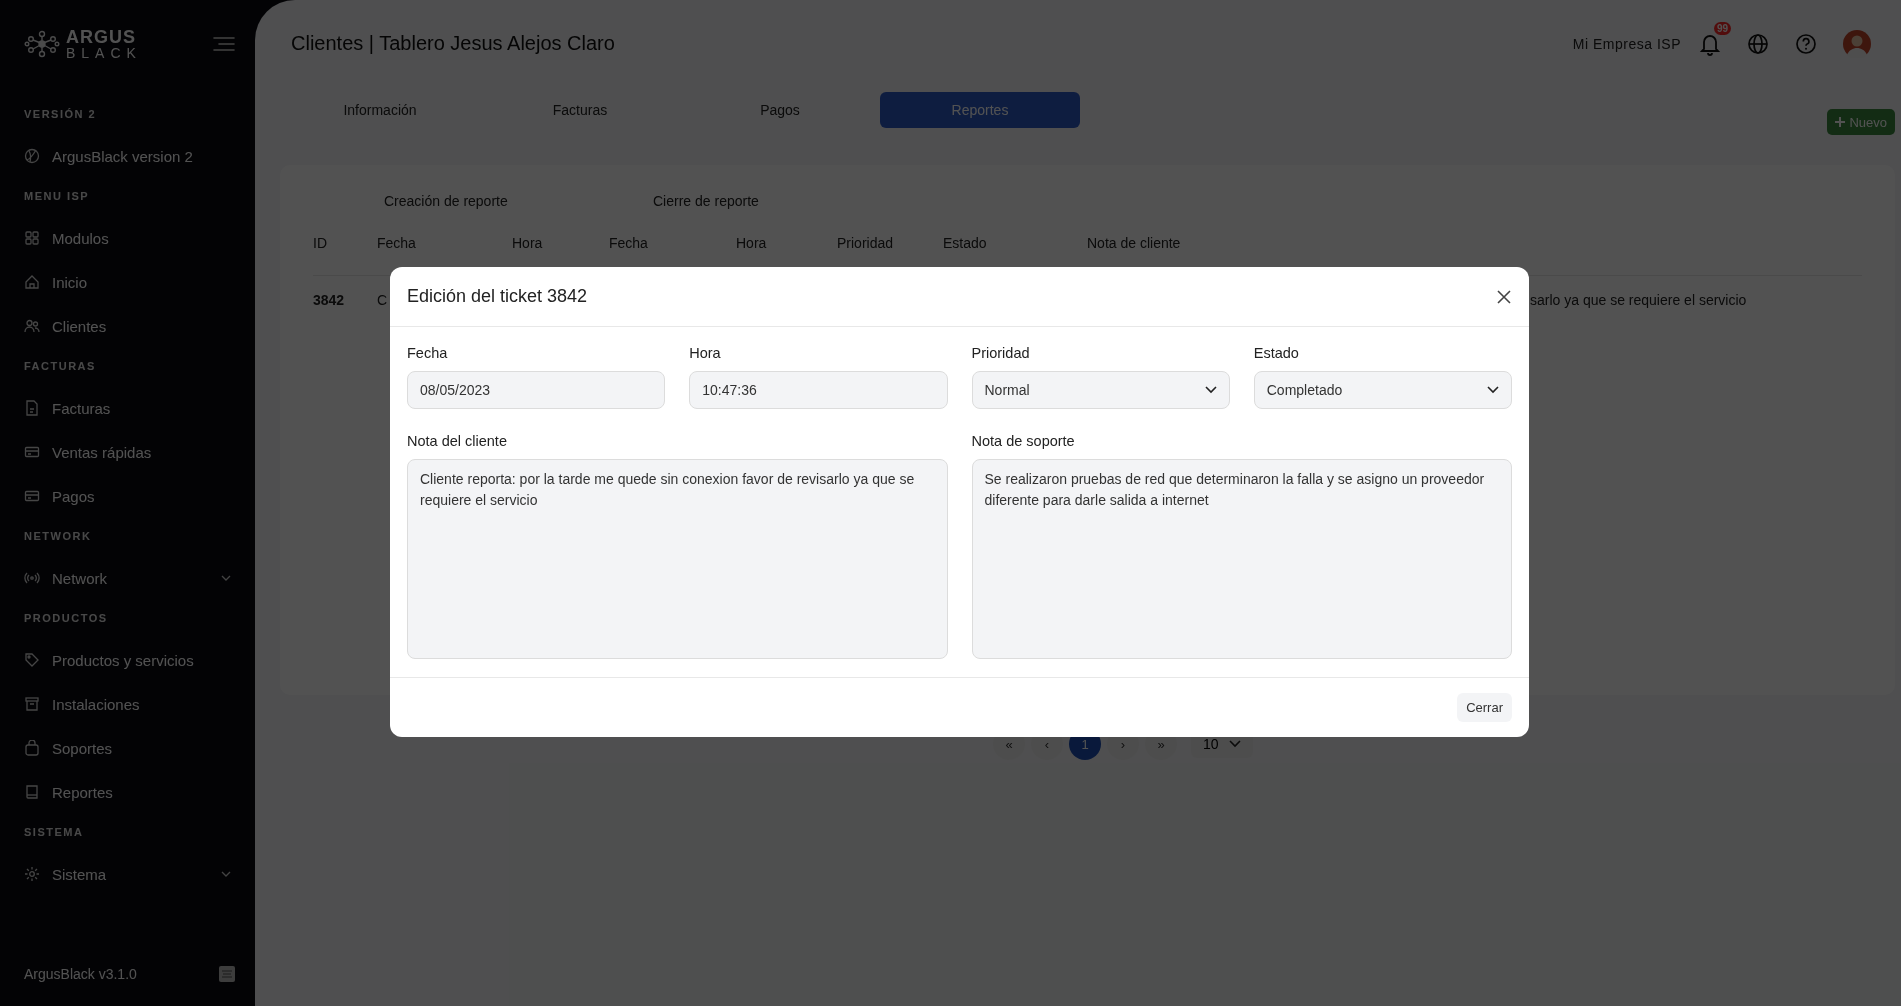 The height and width of the screenshot is (1006, 1901). I want to click on nav-section-heading: NETWORK, so click(58, 536).